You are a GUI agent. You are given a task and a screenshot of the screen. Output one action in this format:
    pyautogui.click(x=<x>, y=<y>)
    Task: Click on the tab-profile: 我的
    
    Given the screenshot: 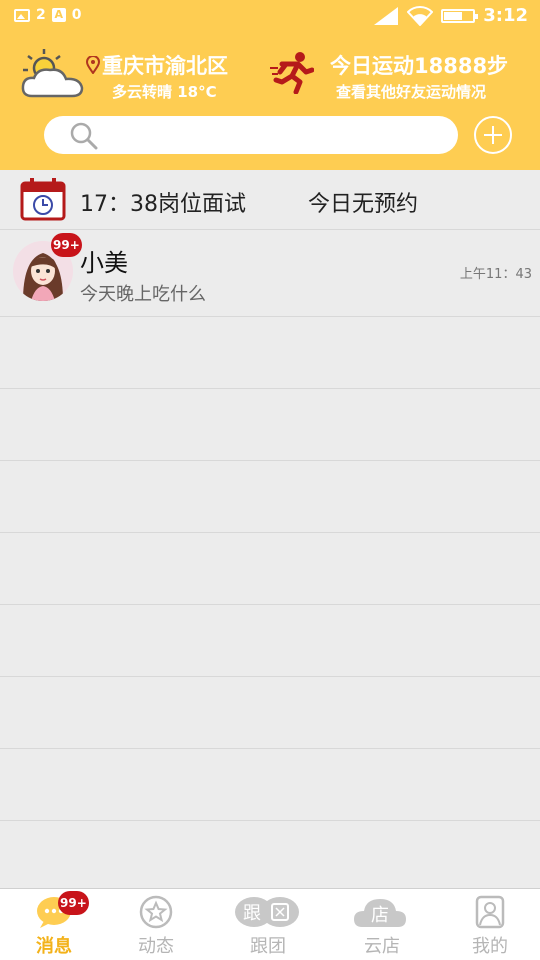 What is the action you would take?
    pyautogui.click(x=488, y=924)
    